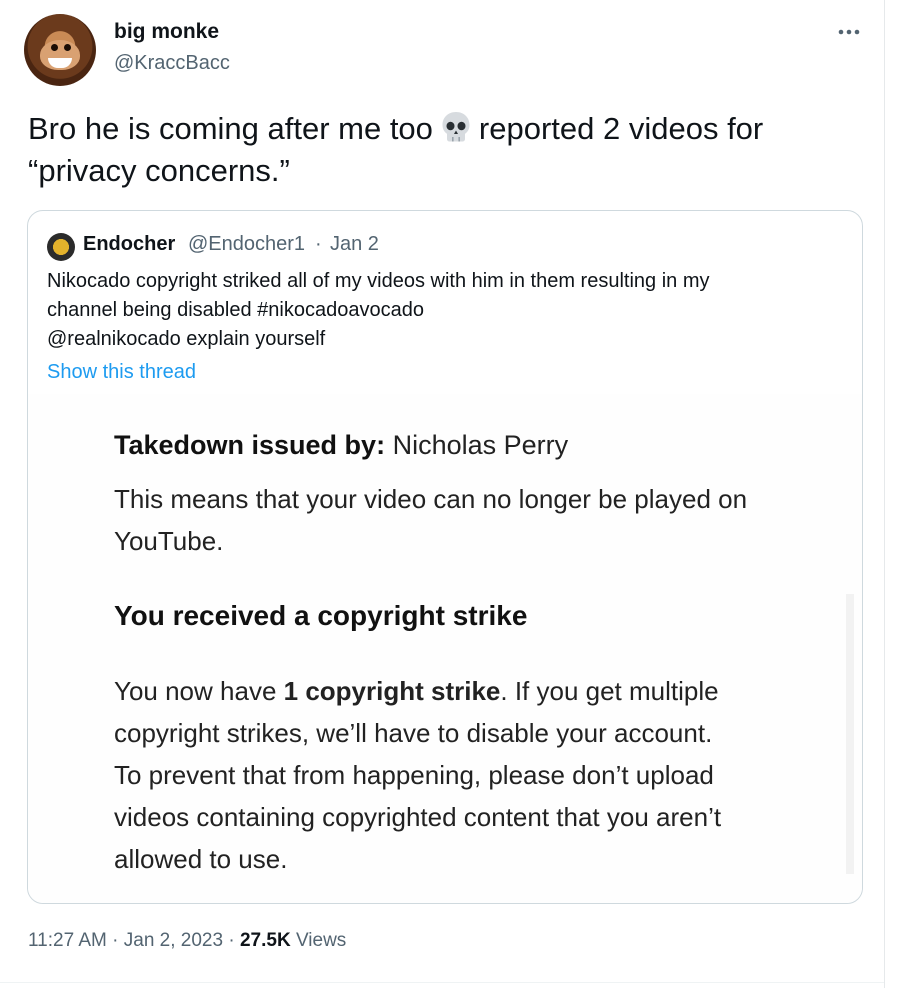 The width and height of the screenshot is (900, 988). What do you see at coordinates (159, 170) in the screenshot?
I see `tweet-text-line2: “privacy concerns.”` at bounding box center [159, 170].